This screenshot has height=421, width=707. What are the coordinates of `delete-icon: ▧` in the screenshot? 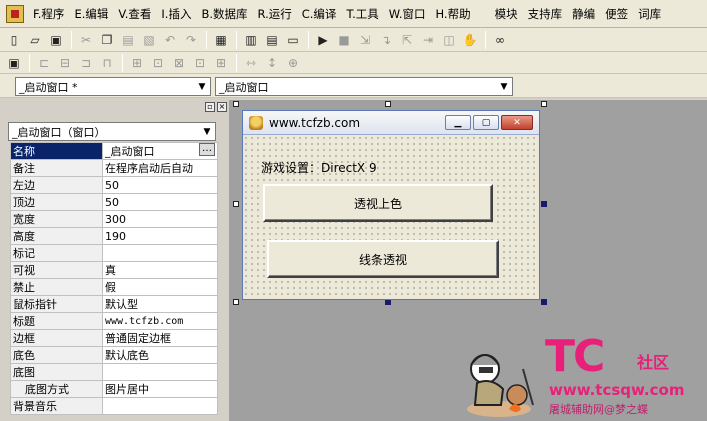 It's located at (149, 40).